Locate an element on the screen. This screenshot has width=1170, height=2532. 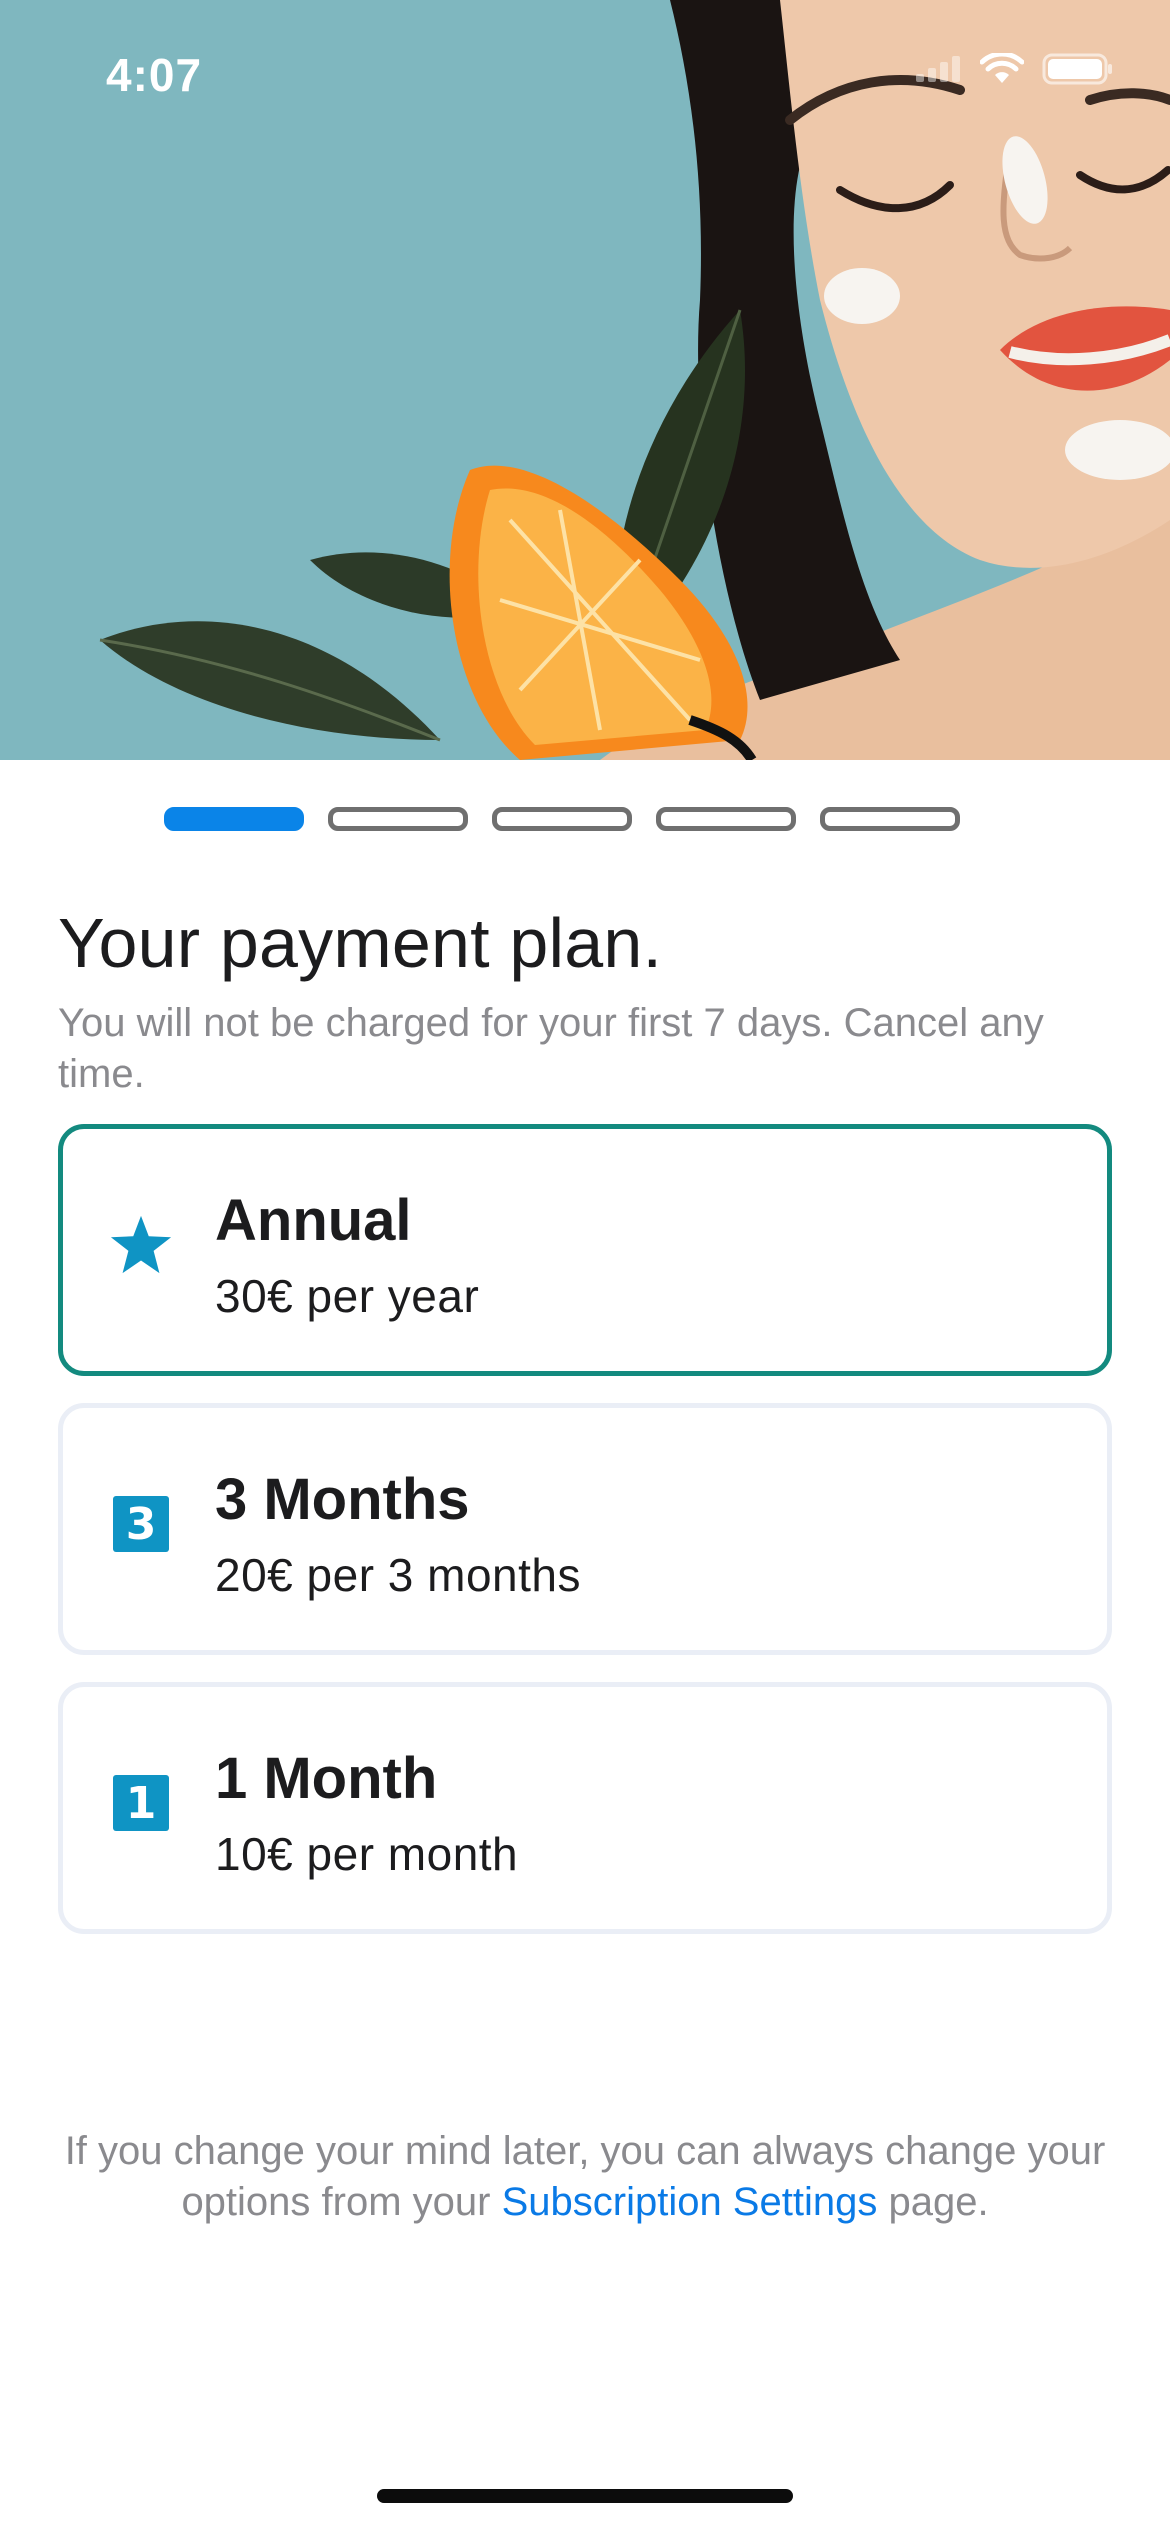
footer-text-after: page. is located at coordinates (933, 2202).